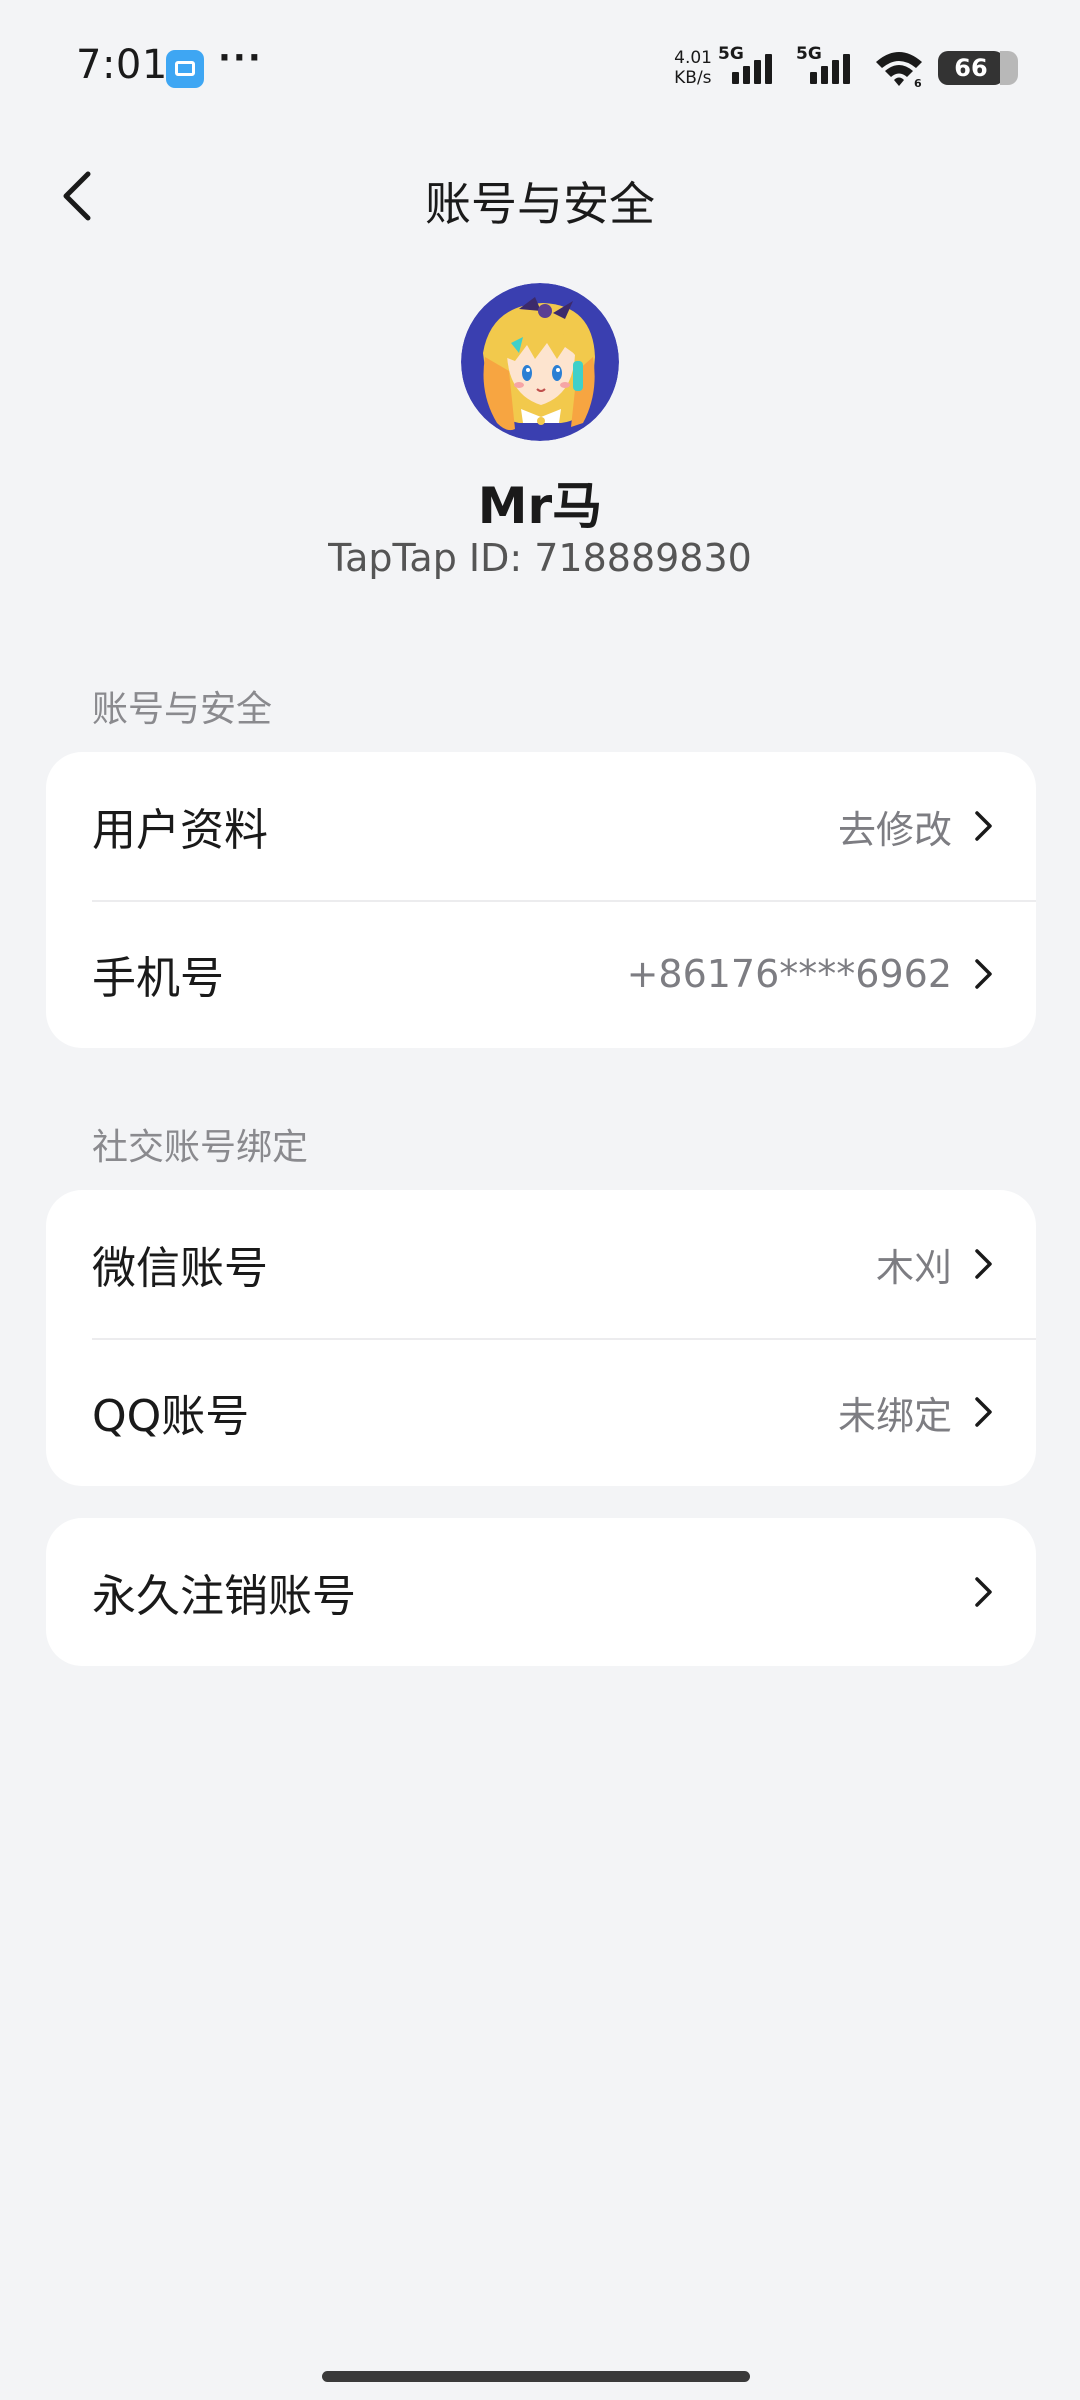 Image resolution: width=1080 pixels, height=2400 pixels. I want to click on row-value: 未绑定, so click(894, 1415).